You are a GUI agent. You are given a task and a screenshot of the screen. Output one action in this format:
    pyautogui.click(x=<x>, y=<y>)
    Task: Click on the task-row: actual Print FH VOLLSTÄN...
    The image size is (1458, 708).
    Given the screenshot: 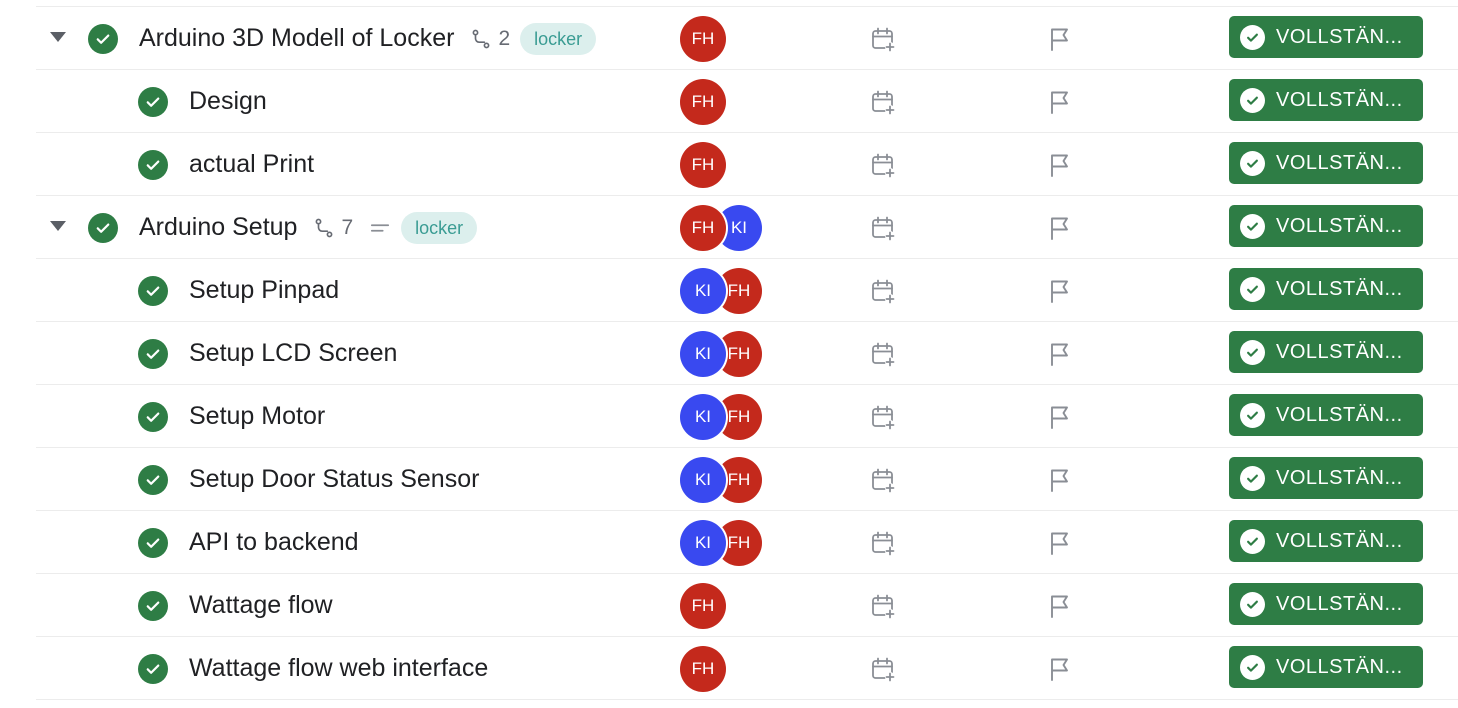 What is the action you would take?
    pyautogui.click(x=729, y=164)
    